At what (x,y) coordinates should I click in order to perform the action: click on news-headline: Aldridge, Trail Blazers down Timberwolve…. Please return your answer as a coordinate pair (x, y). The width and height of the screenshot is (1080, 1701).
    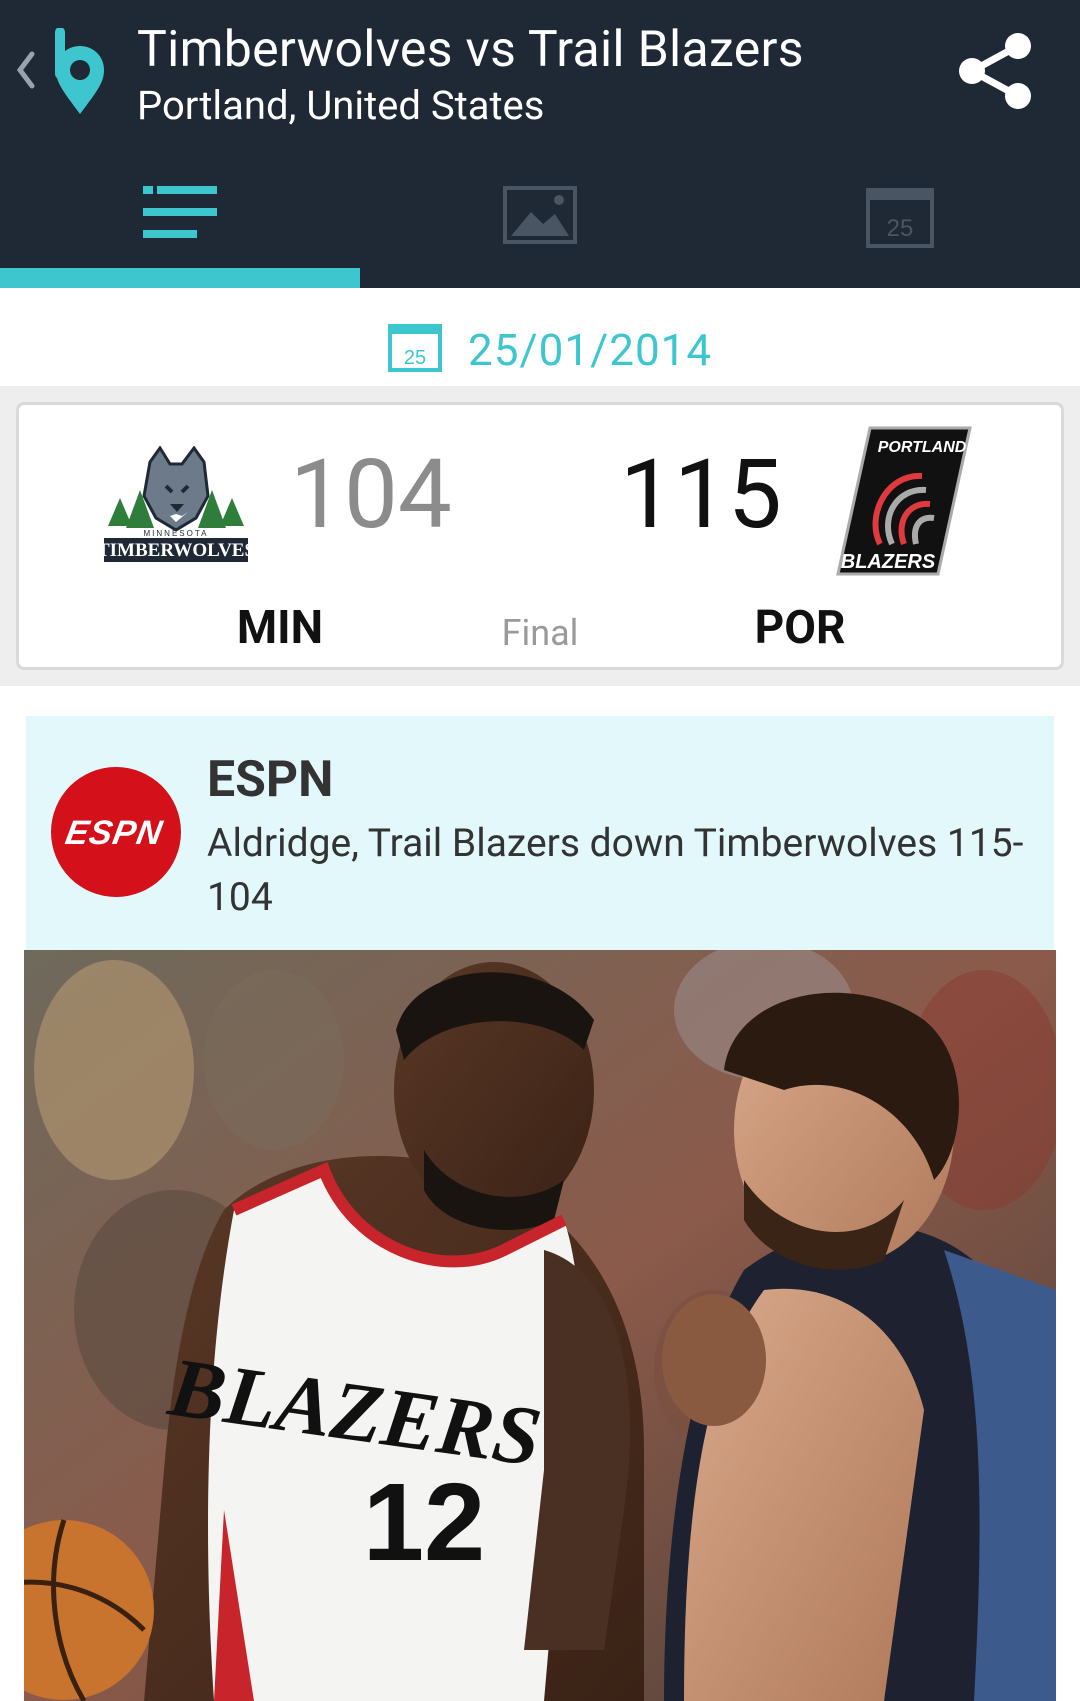
    Looking at the image, I should click on (617, 870).